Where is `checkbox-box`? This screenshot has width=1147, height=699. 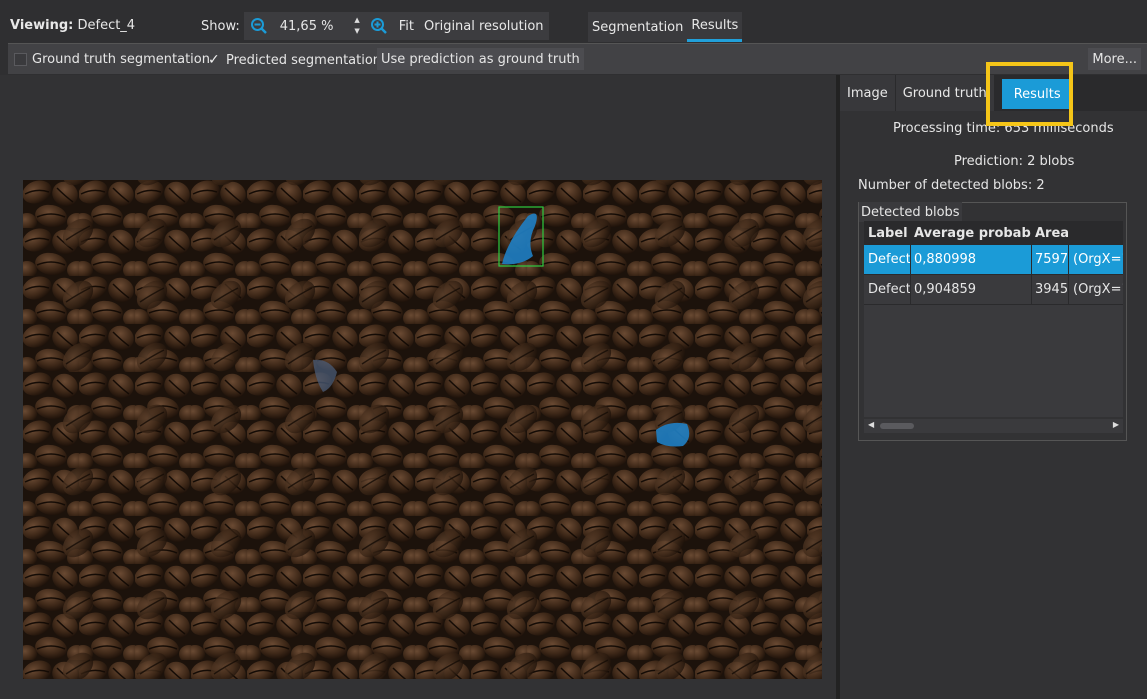
checkbox-box is located at coordinates (20, 59).